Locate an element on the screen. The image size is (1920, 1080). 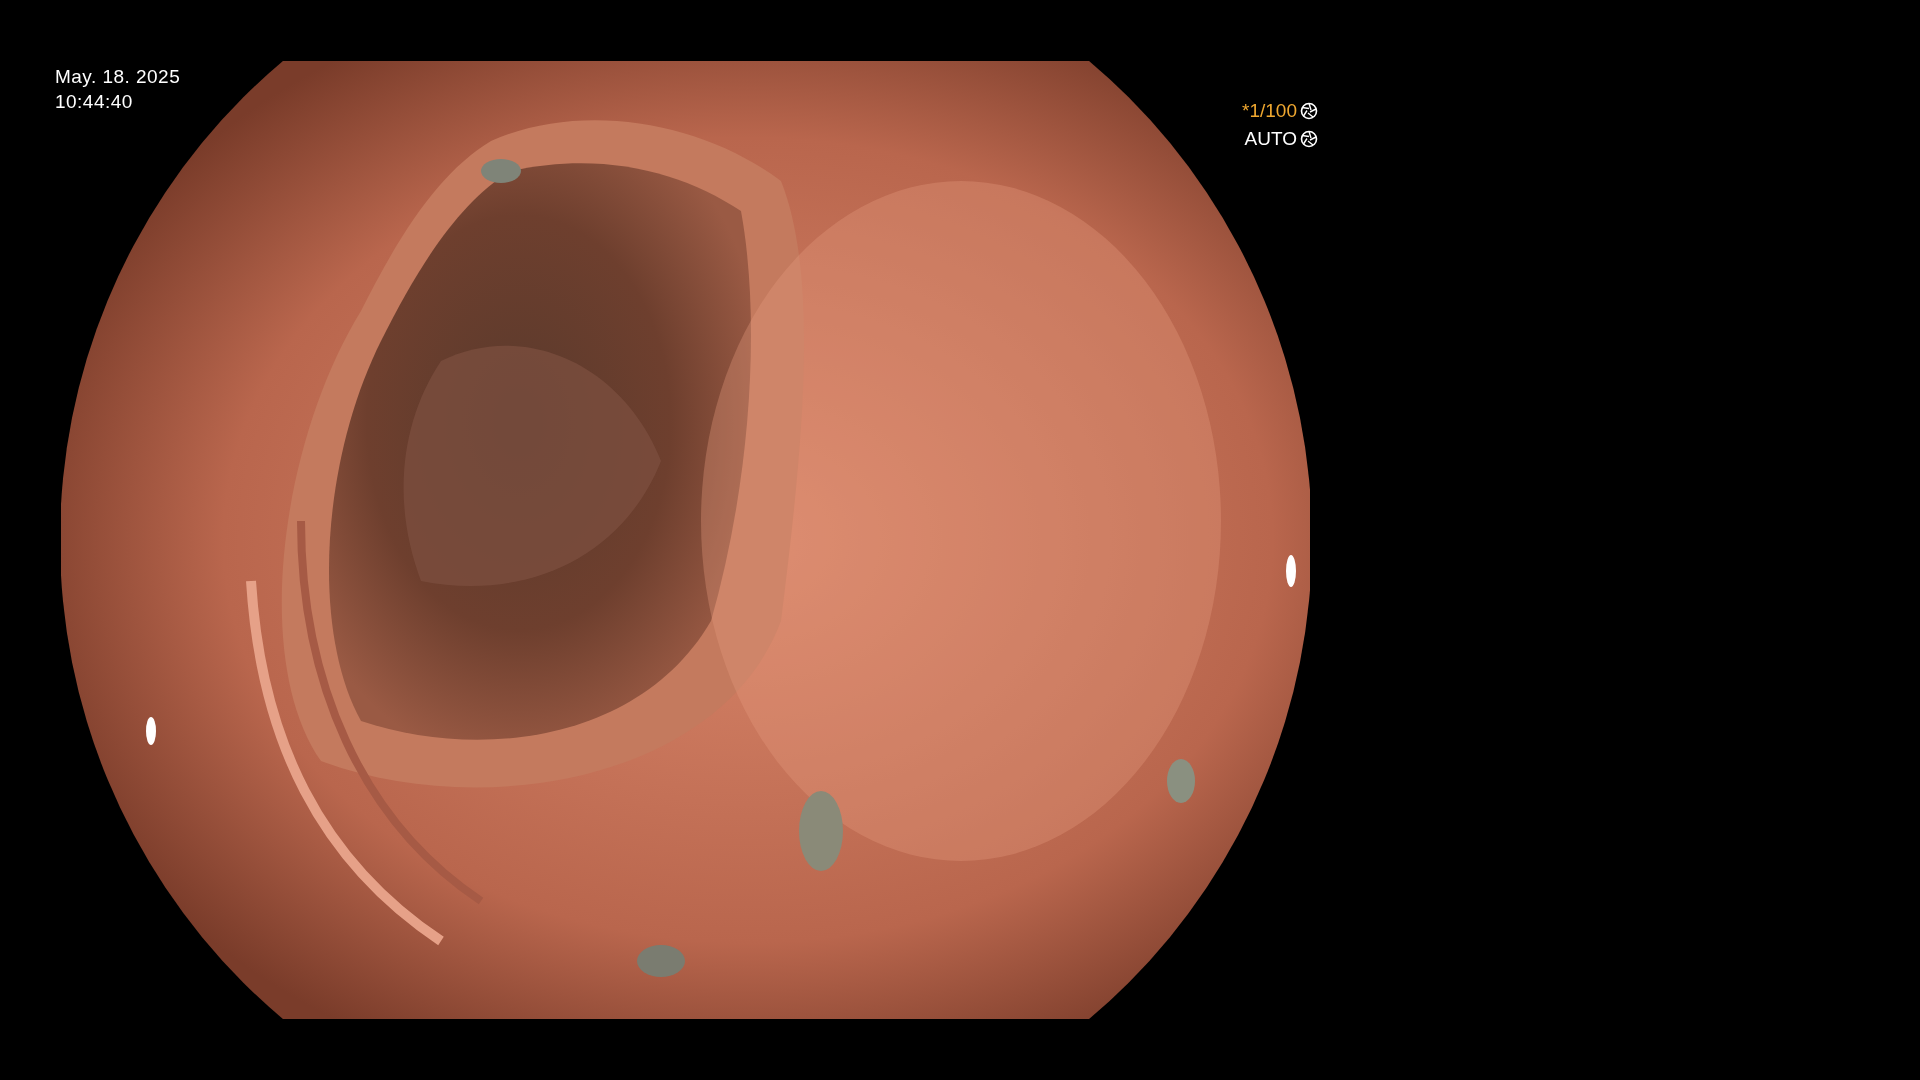
shutter-speed-text: *1/100 is located at coordinates (1269, 111).